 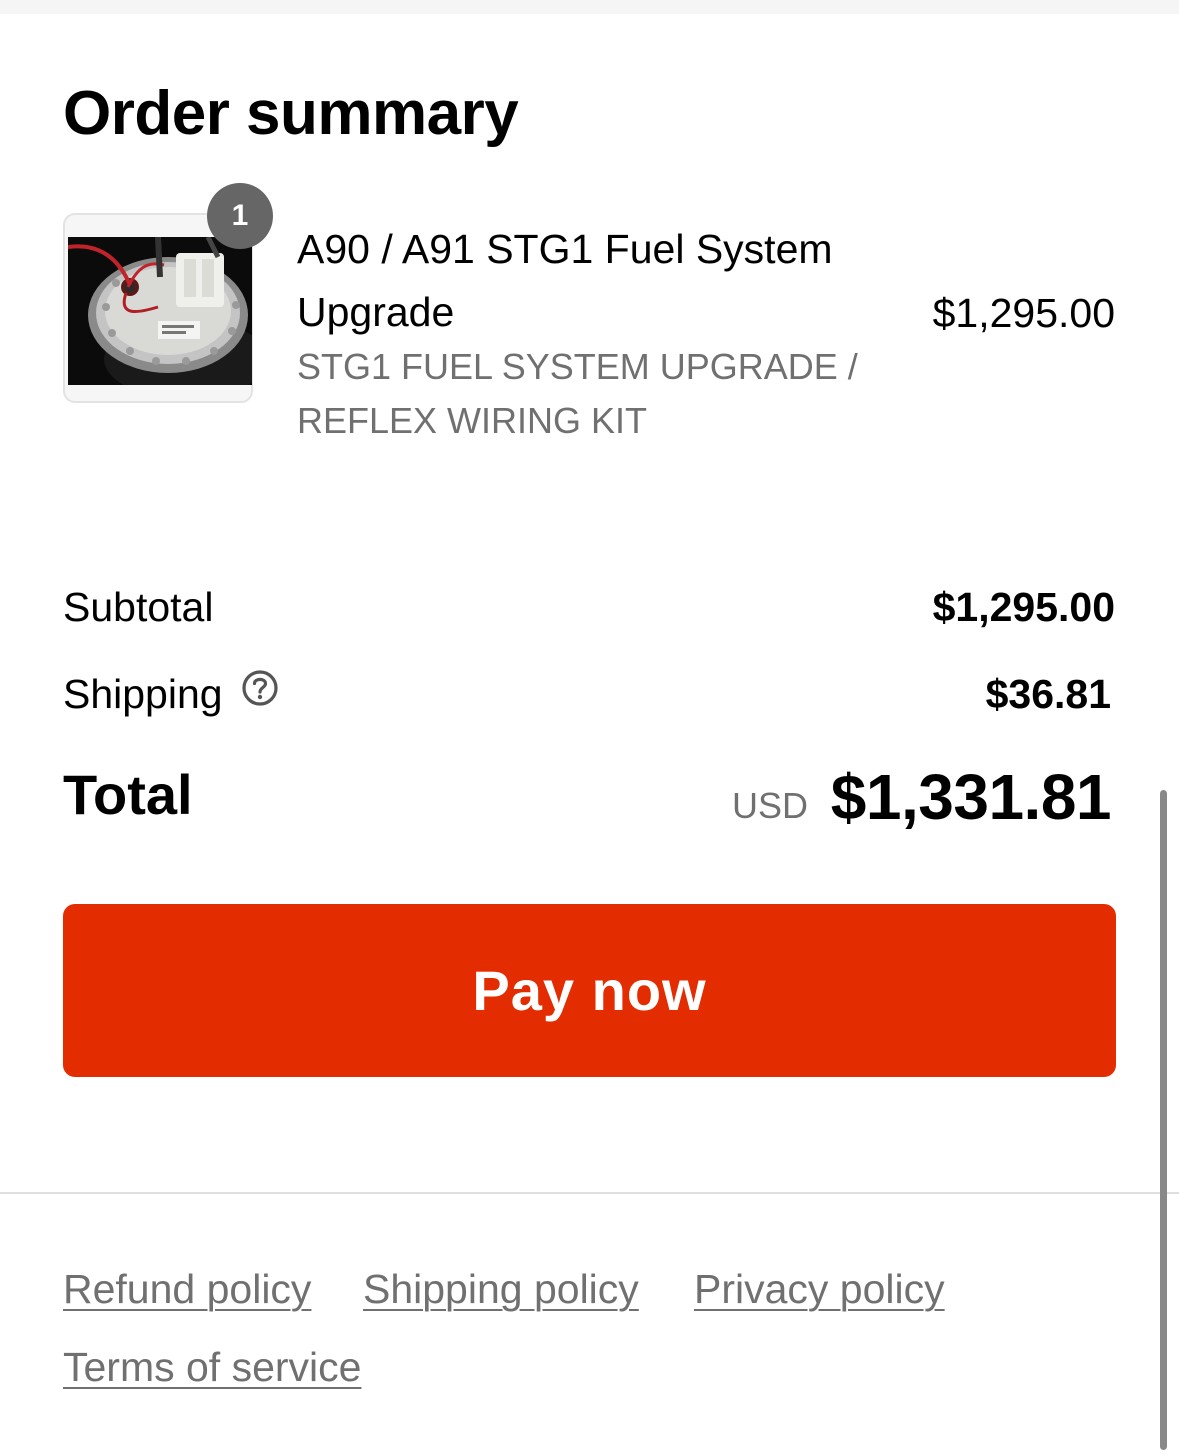 What do you see at coordinates (589, 990) in the screenshot?
I see `pay-now-button: Pay now` at bounding box center [589, 990].